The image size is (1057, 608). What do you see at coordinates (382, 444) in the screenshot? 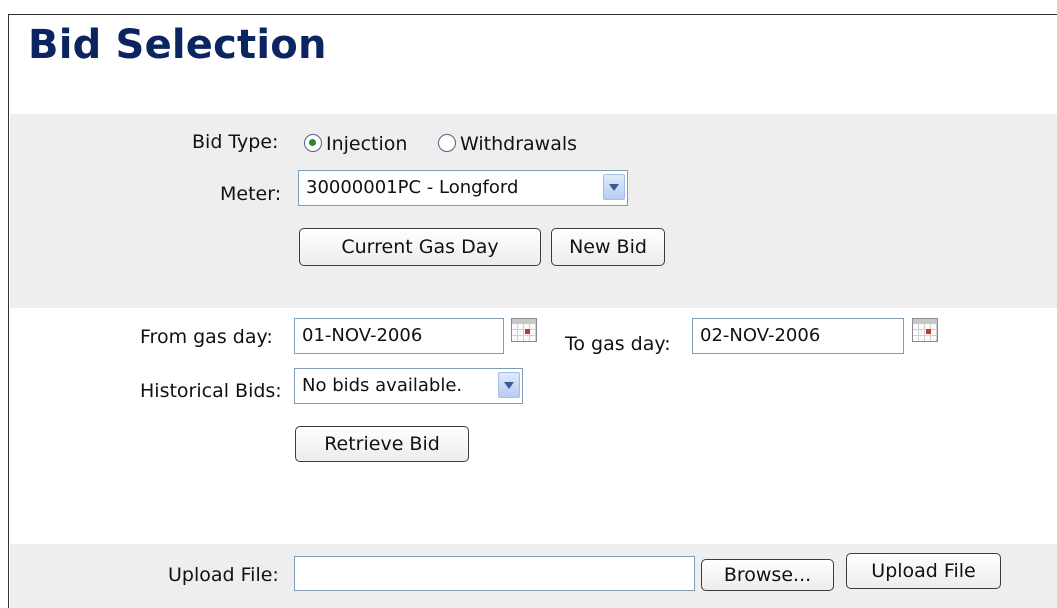
I see `retrieve-bid-button: Retrieve Bid` at bounding box center [382, 444].